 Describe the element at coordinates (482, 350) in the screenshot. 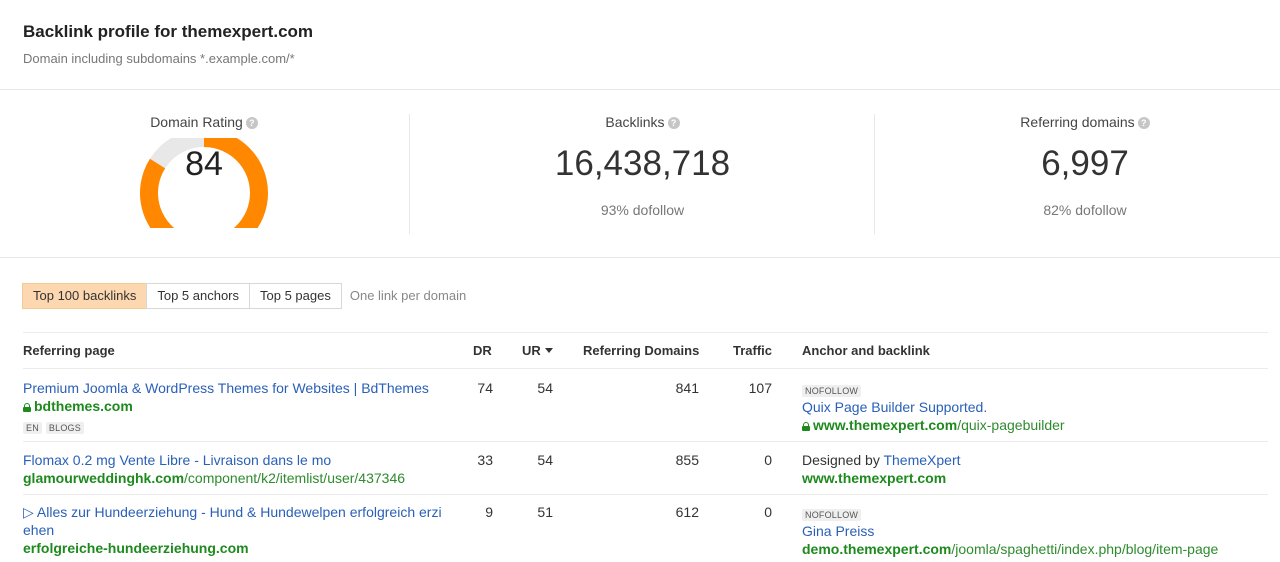

I see `column-dr: DR` at that location.